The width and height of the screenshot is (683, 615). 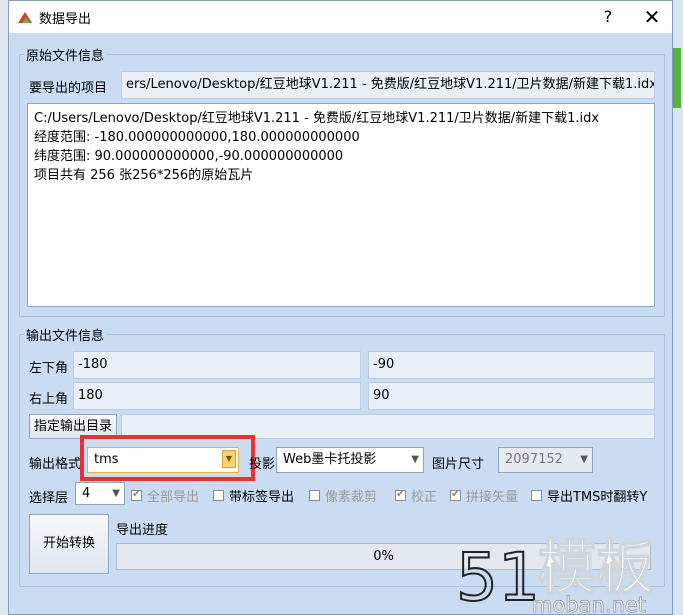 I want to click on source-info-legend: 原始文件信息, so click(x=65, y=56).